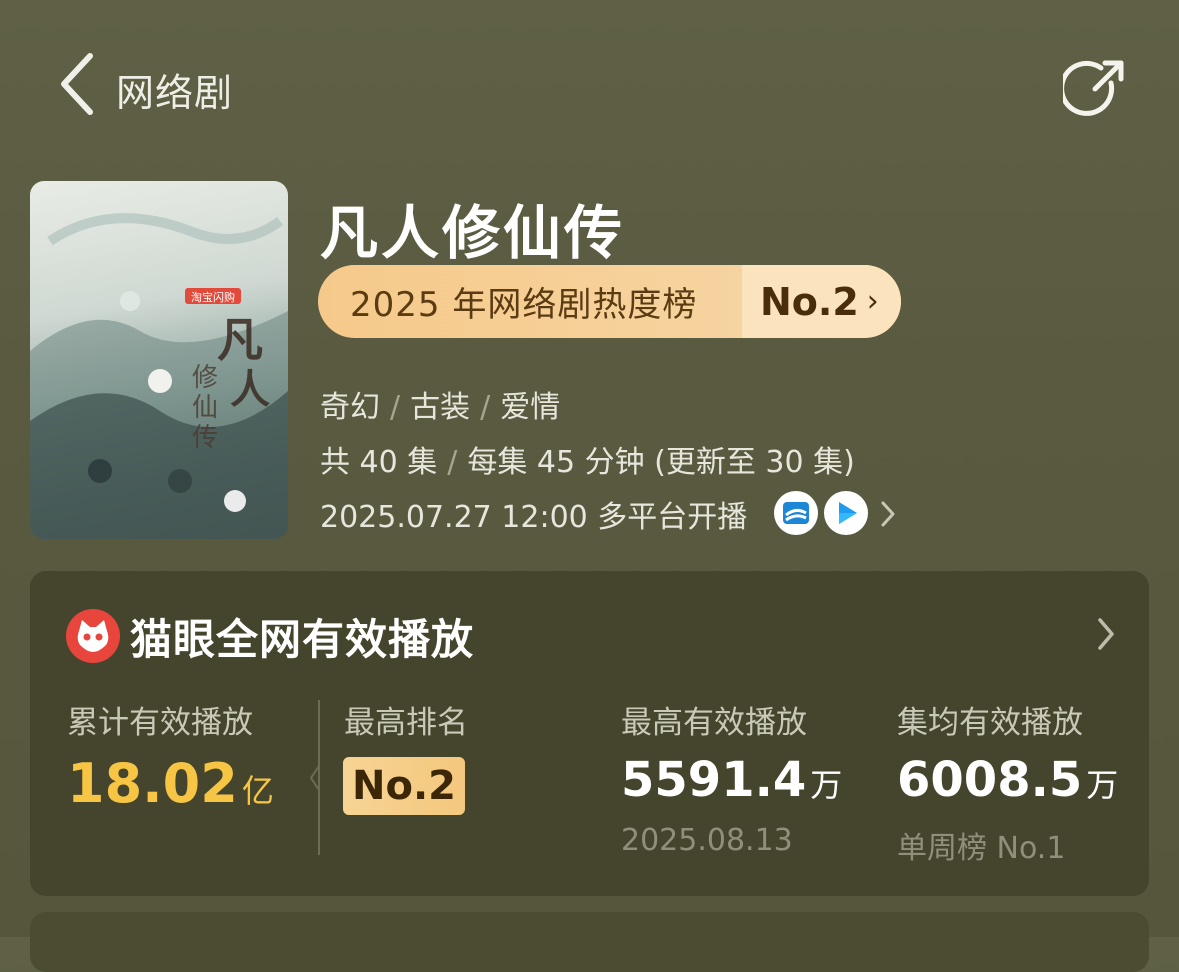 Image resolution: width=1179 pixels, height=972 pixels. I want to click on svg-text: 传, so click(205, 438).